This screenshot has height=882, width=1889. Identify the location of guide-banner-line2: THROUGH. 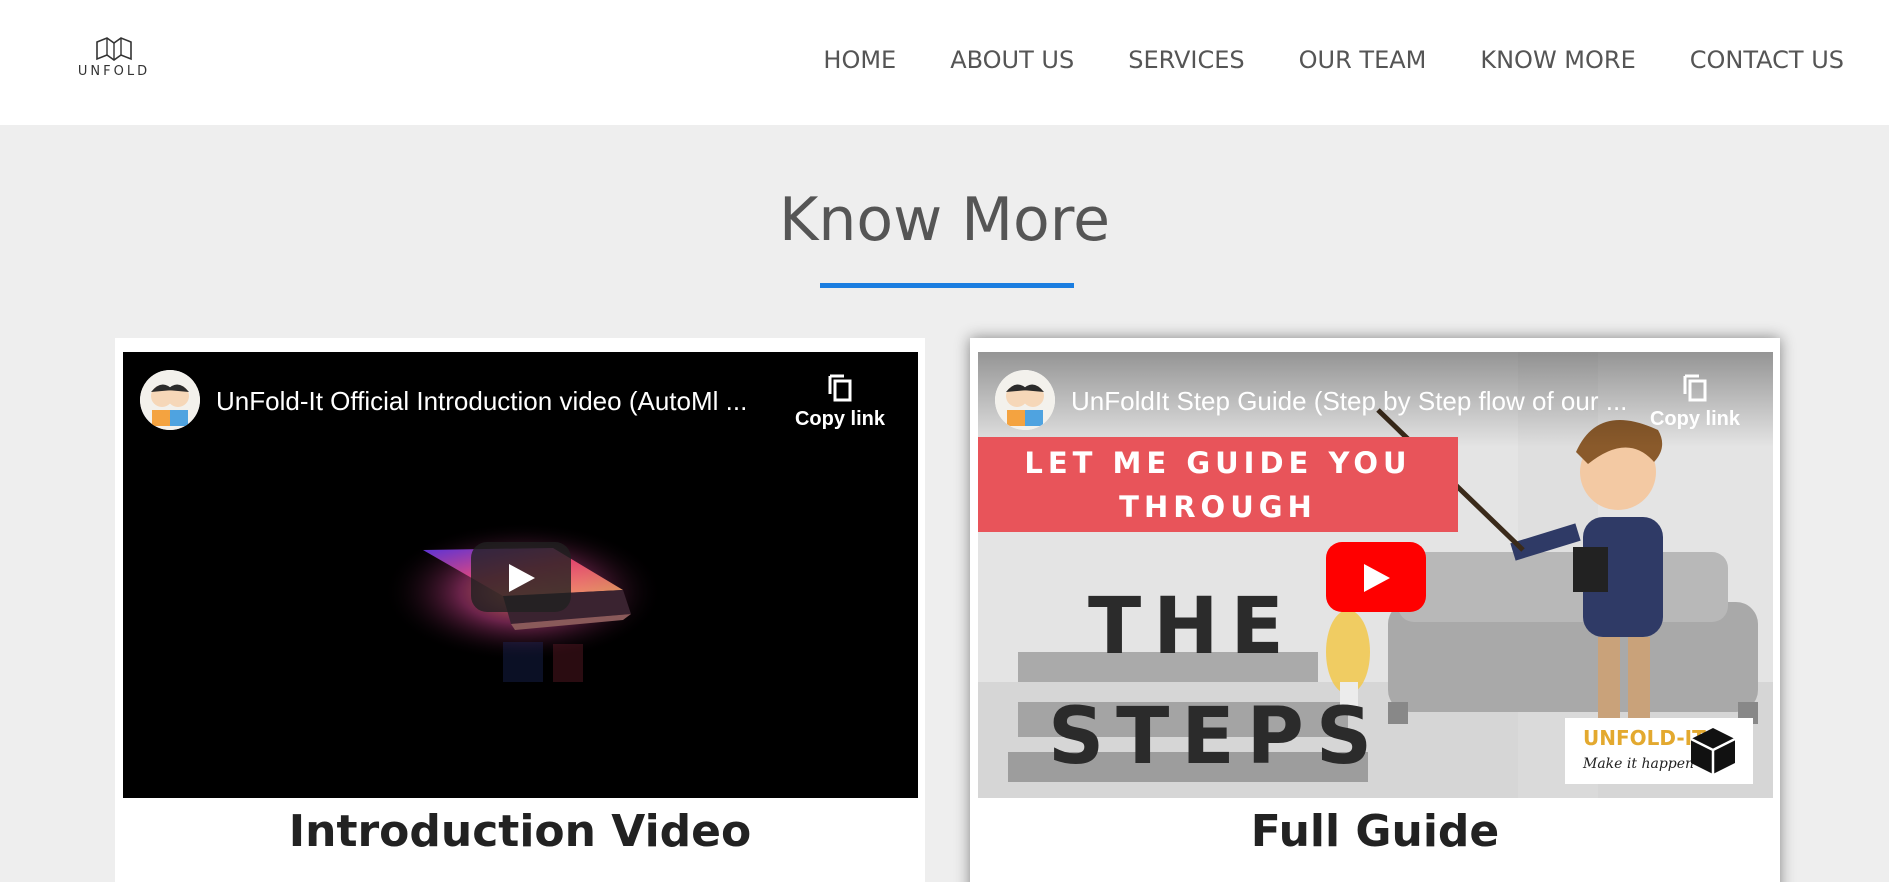
(1218, 507).